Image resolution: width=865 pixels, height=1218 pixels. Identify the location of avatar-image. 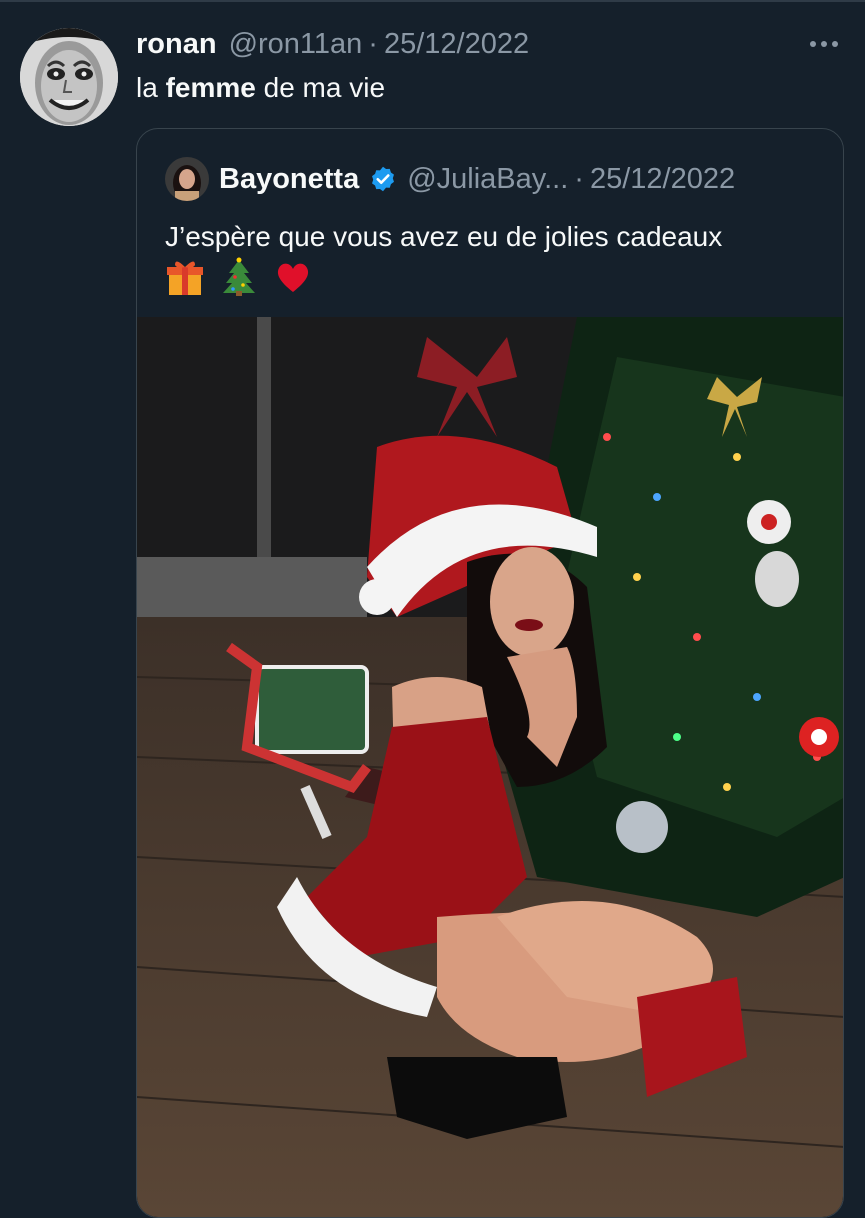
(69, 77).